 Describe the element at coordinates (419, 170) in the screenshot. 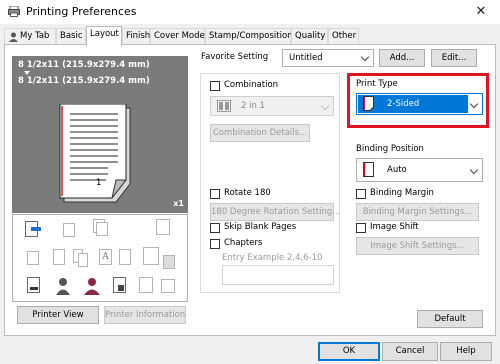

I see `binding-position-select: Auto` at that location.